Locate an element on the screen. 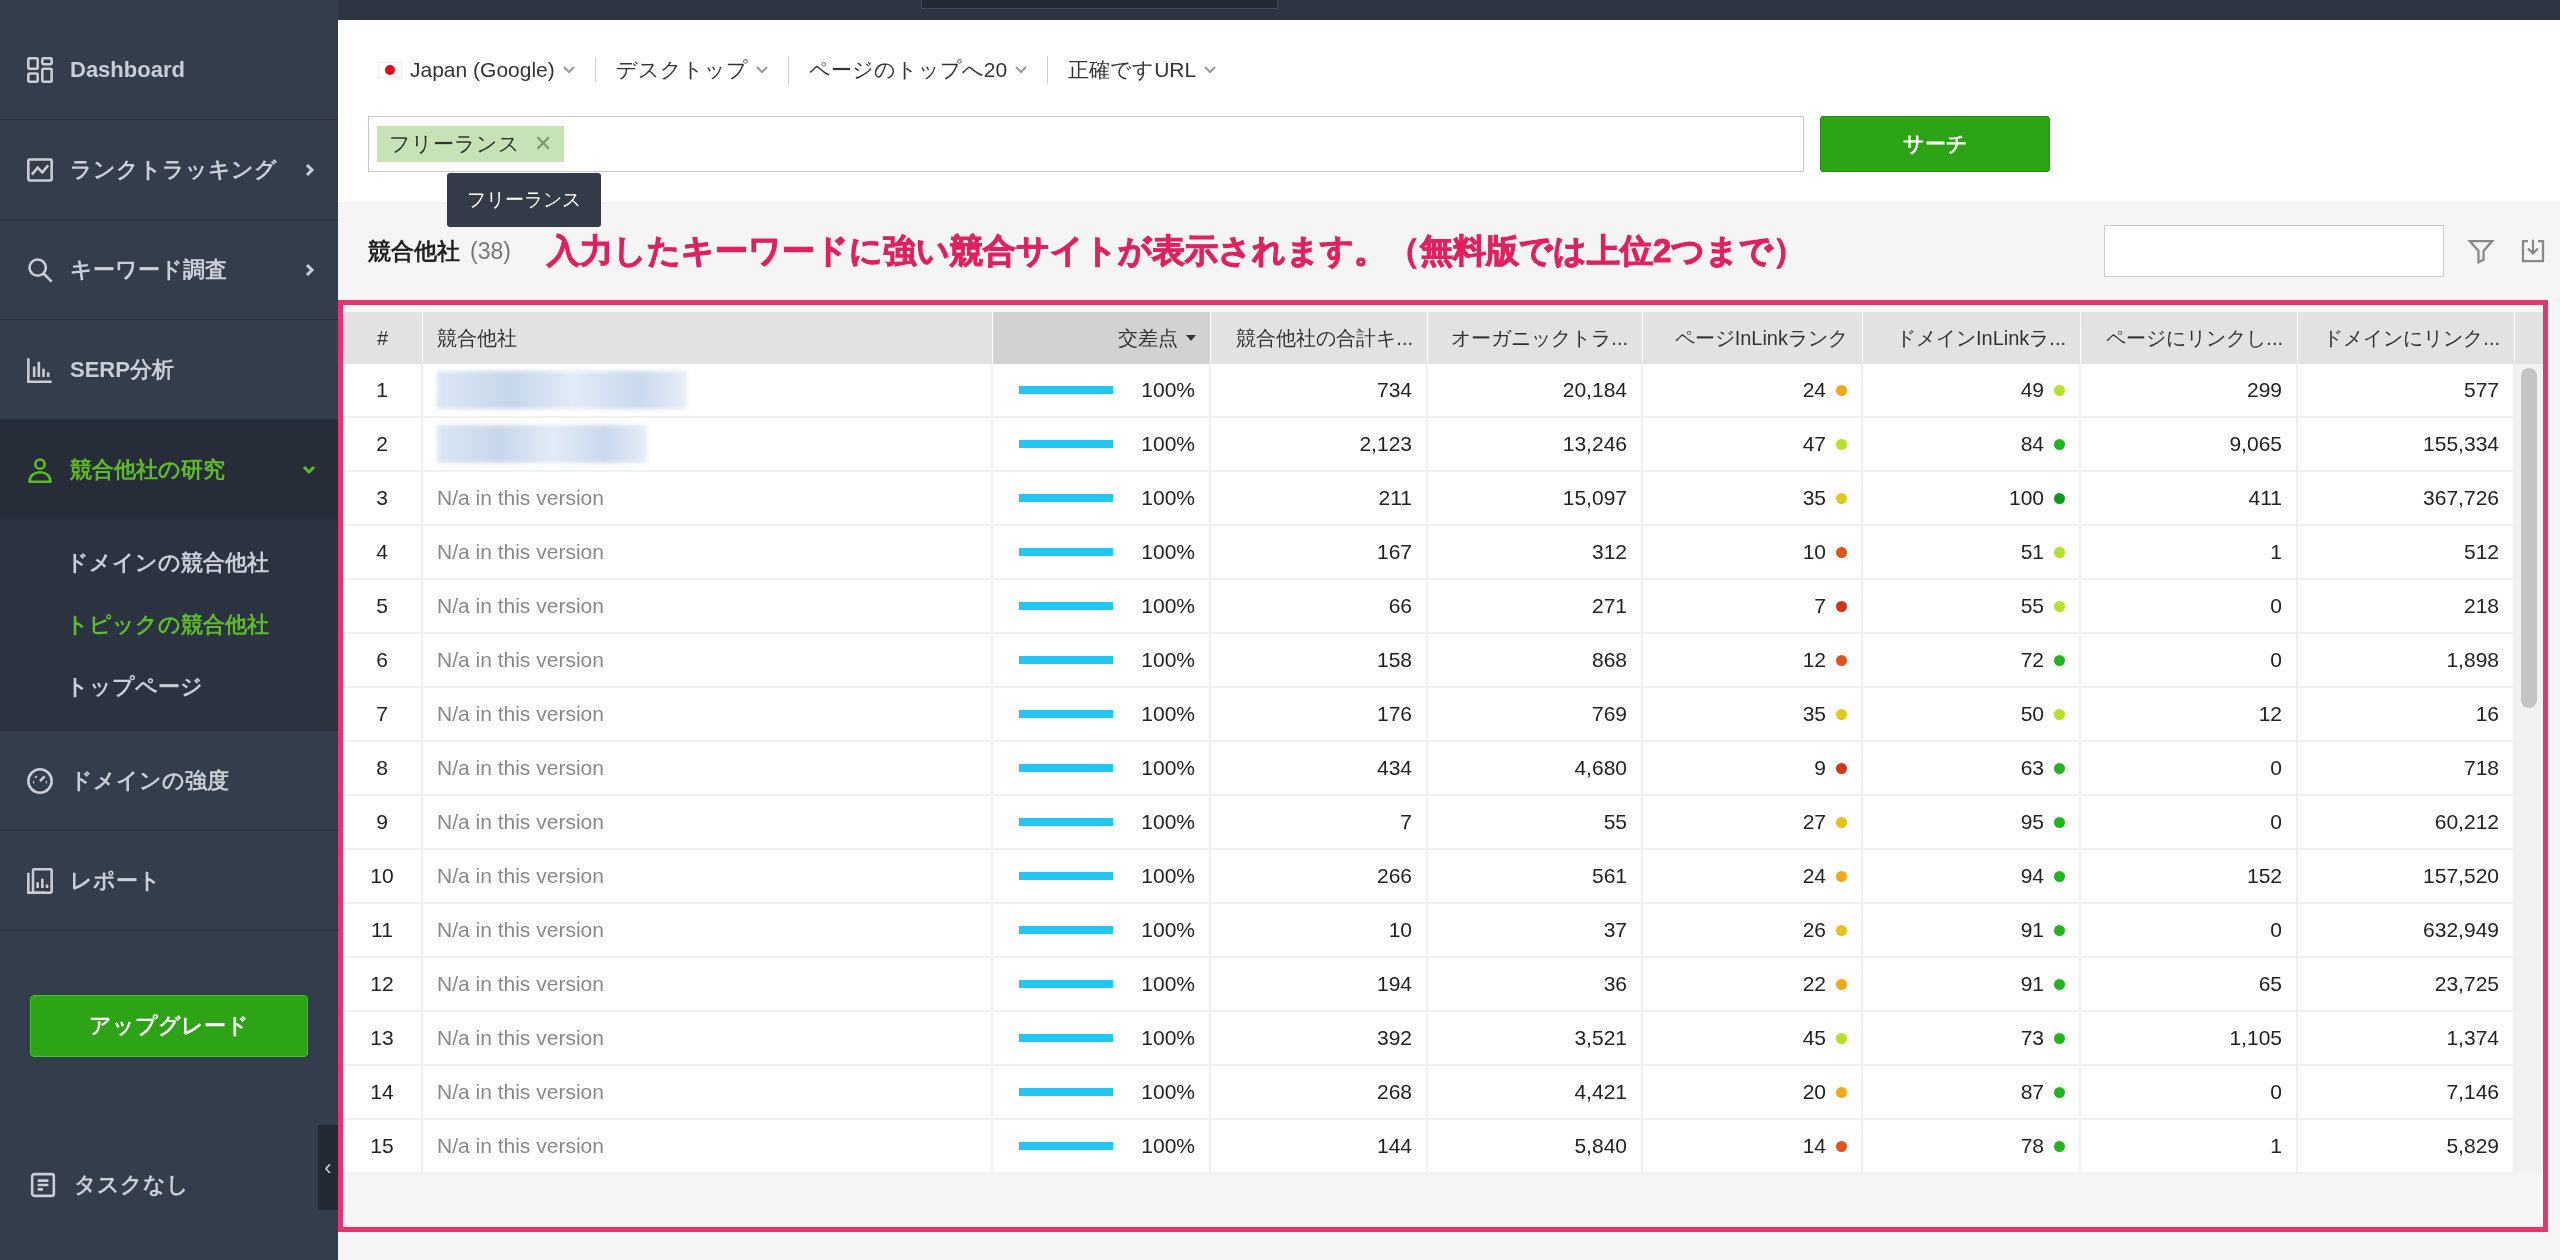 This screenshot has width=2560, height=1260. table-cell: 60,212 is located at coordinates (2406, 823).